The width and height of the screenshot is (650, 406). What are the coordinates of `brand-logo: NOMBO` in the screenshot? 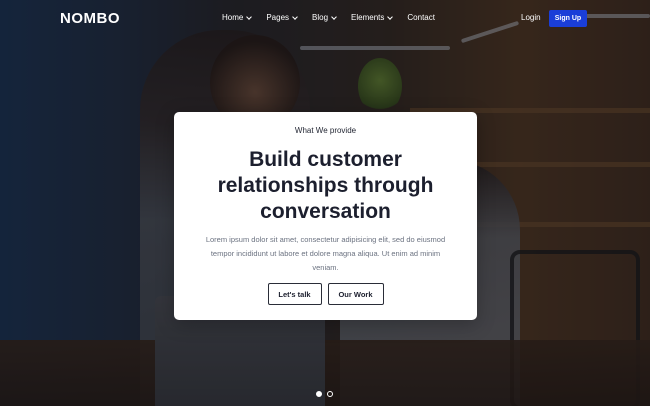 It's located at (90, 18).